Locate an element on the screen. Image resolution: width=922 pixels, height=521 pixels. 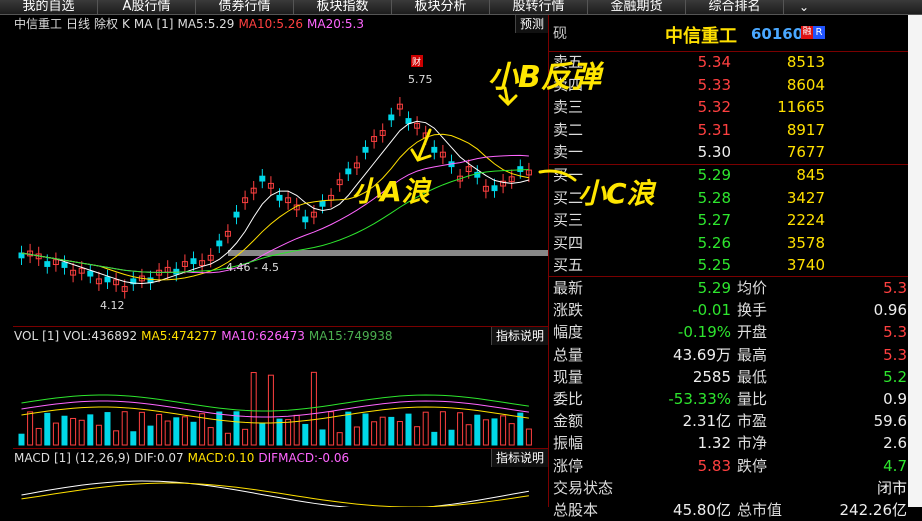
stat-value: 5.2 is located at coordinates (895, 376).